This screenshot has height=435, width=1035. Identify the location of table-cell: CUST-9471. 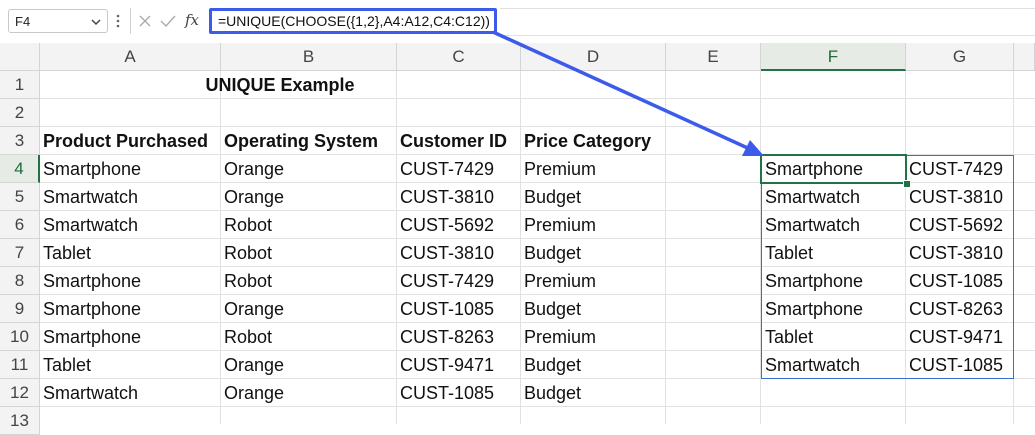
(445, 365).